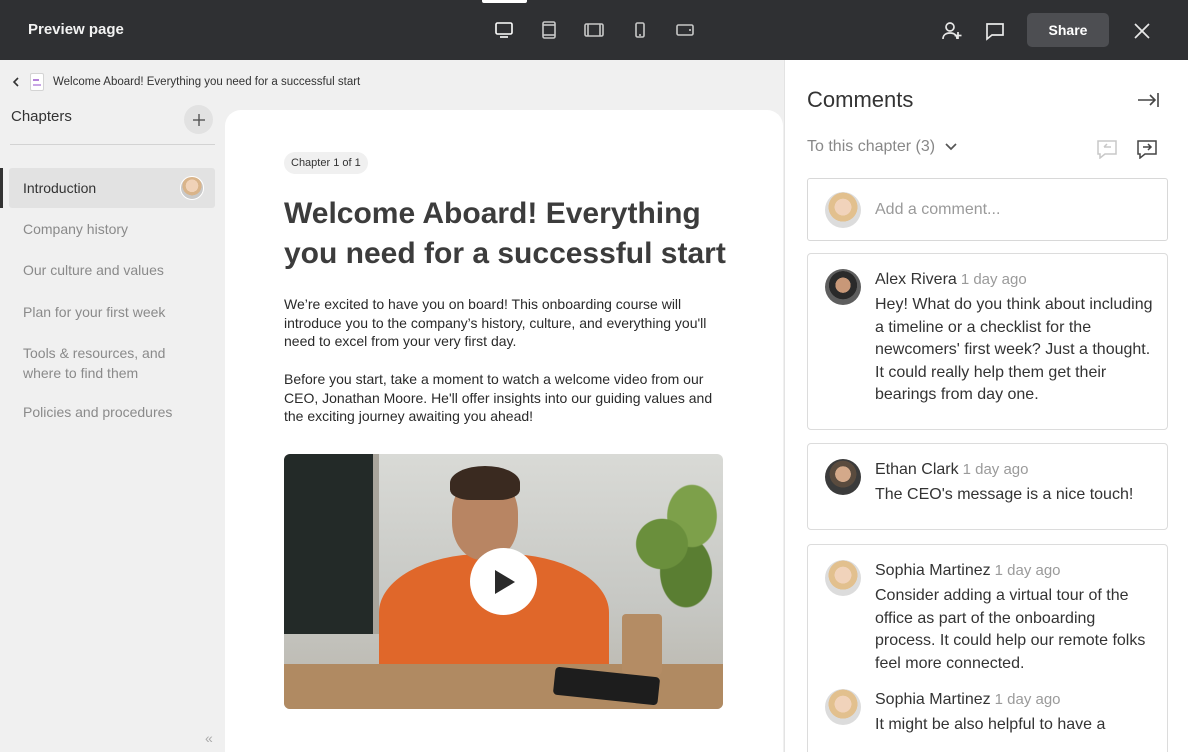 The image size is (1188, 752). Describe the element at coordinates (112, 144) in the screenshot. I see `sidebar-divider` at that location.